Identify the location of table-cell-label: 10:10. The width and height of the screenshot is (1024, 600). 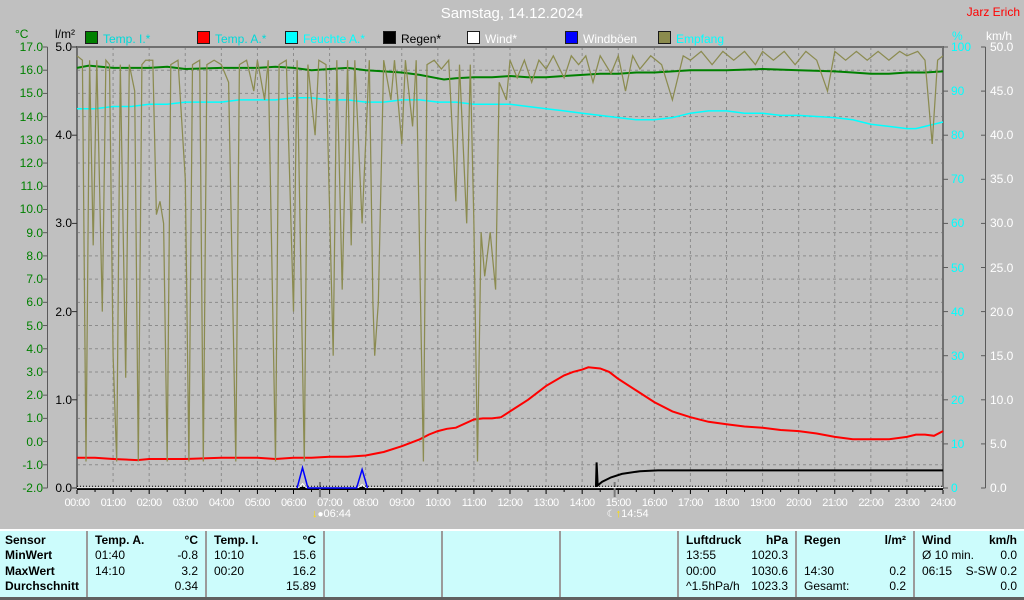
(229, 555).